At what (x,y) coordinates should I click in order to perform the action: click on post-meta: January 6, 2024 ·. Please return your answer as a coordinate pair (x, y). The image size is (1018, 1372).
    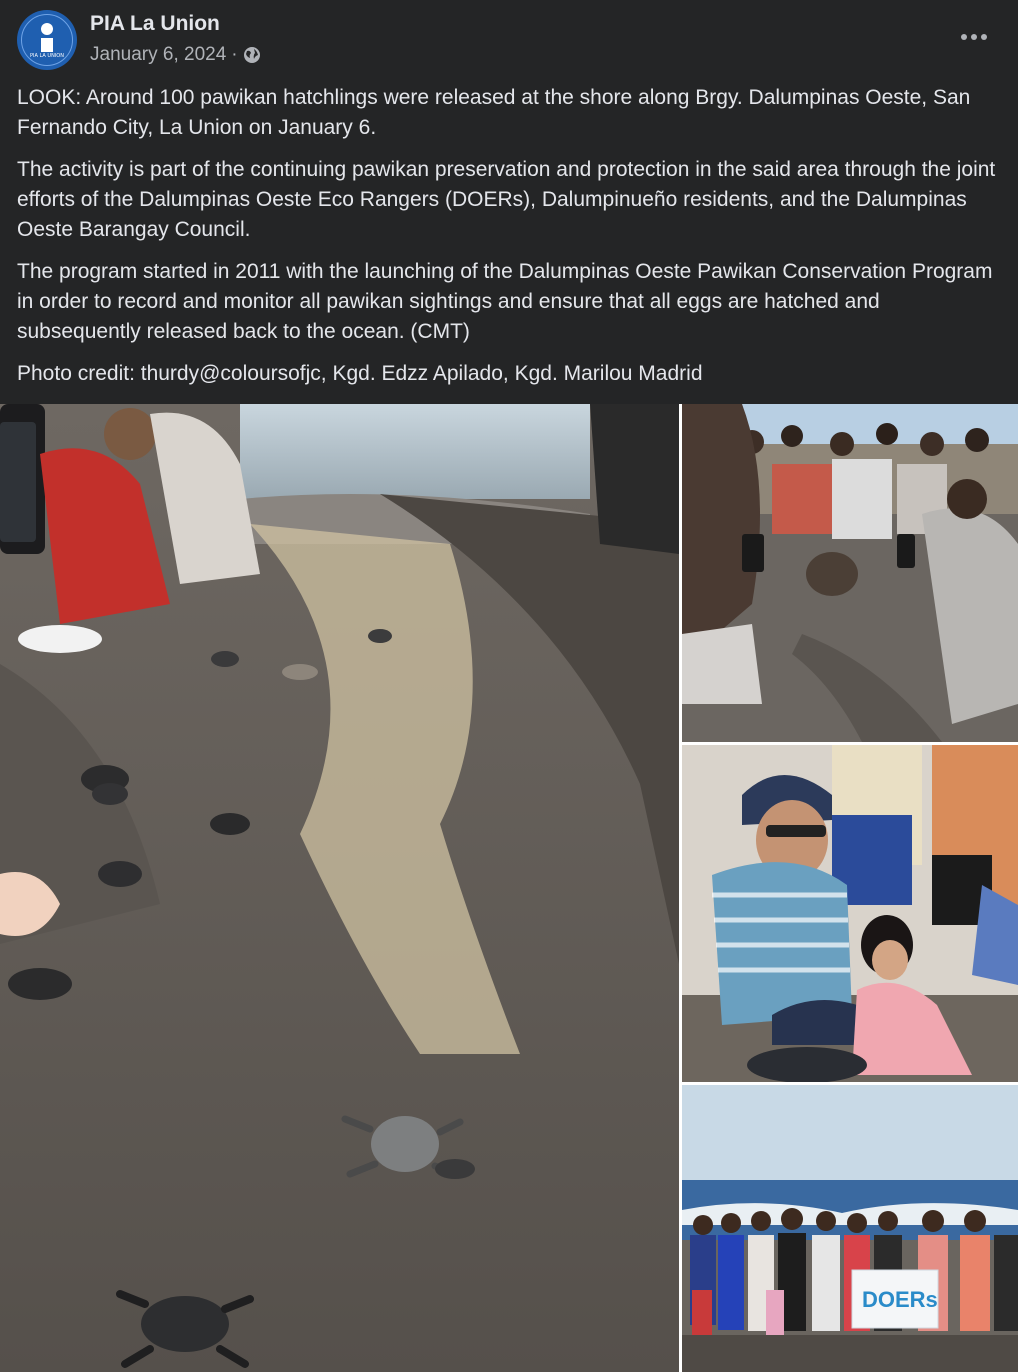
    Looking at the image, I should click on (175, 55).